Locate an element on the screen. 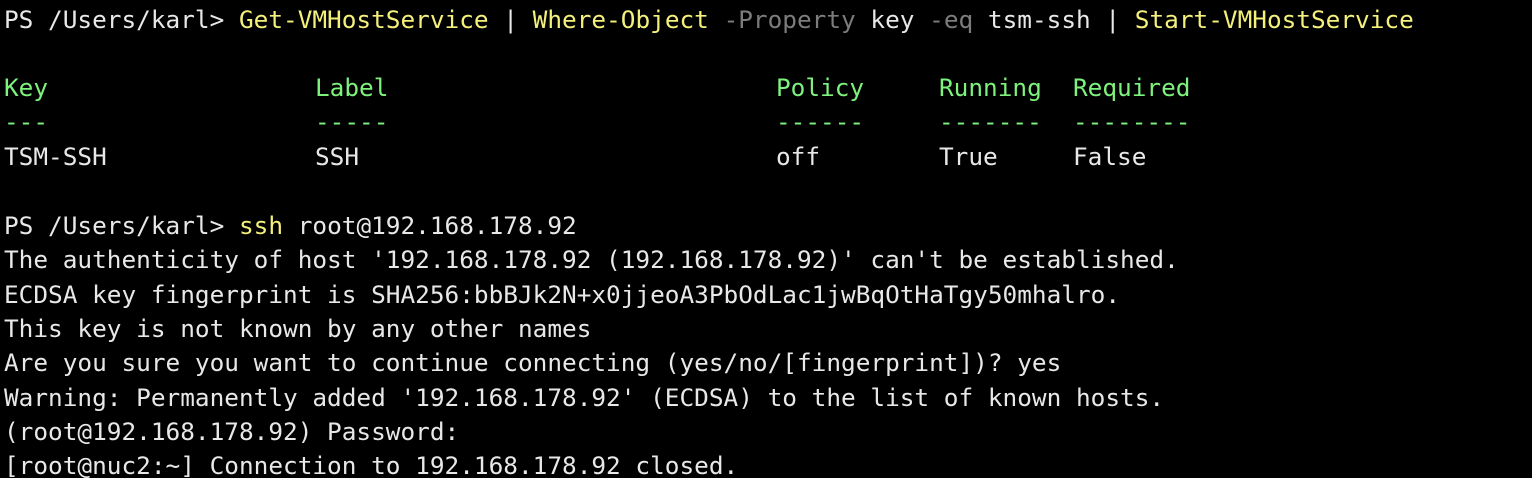  header-required: Required is located at coordinates (1132, 87).